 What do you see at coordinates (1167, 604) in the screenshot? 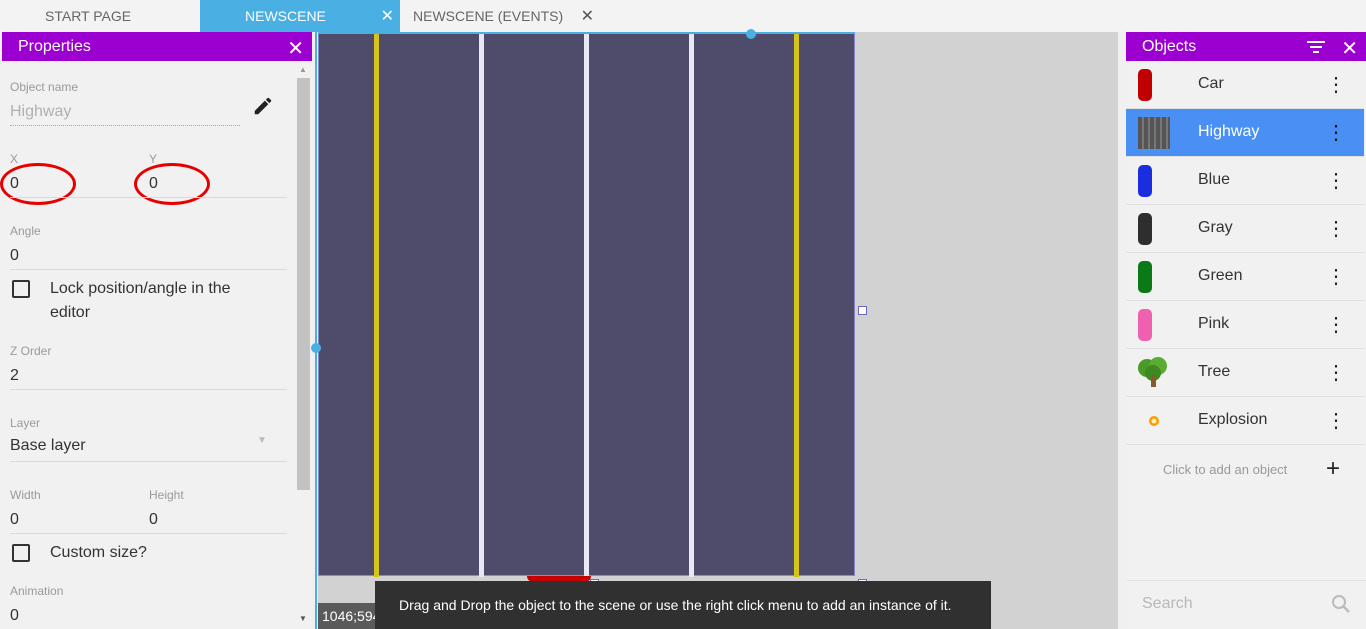
I see `search-input: Search` at bounding box center [1167, 604].